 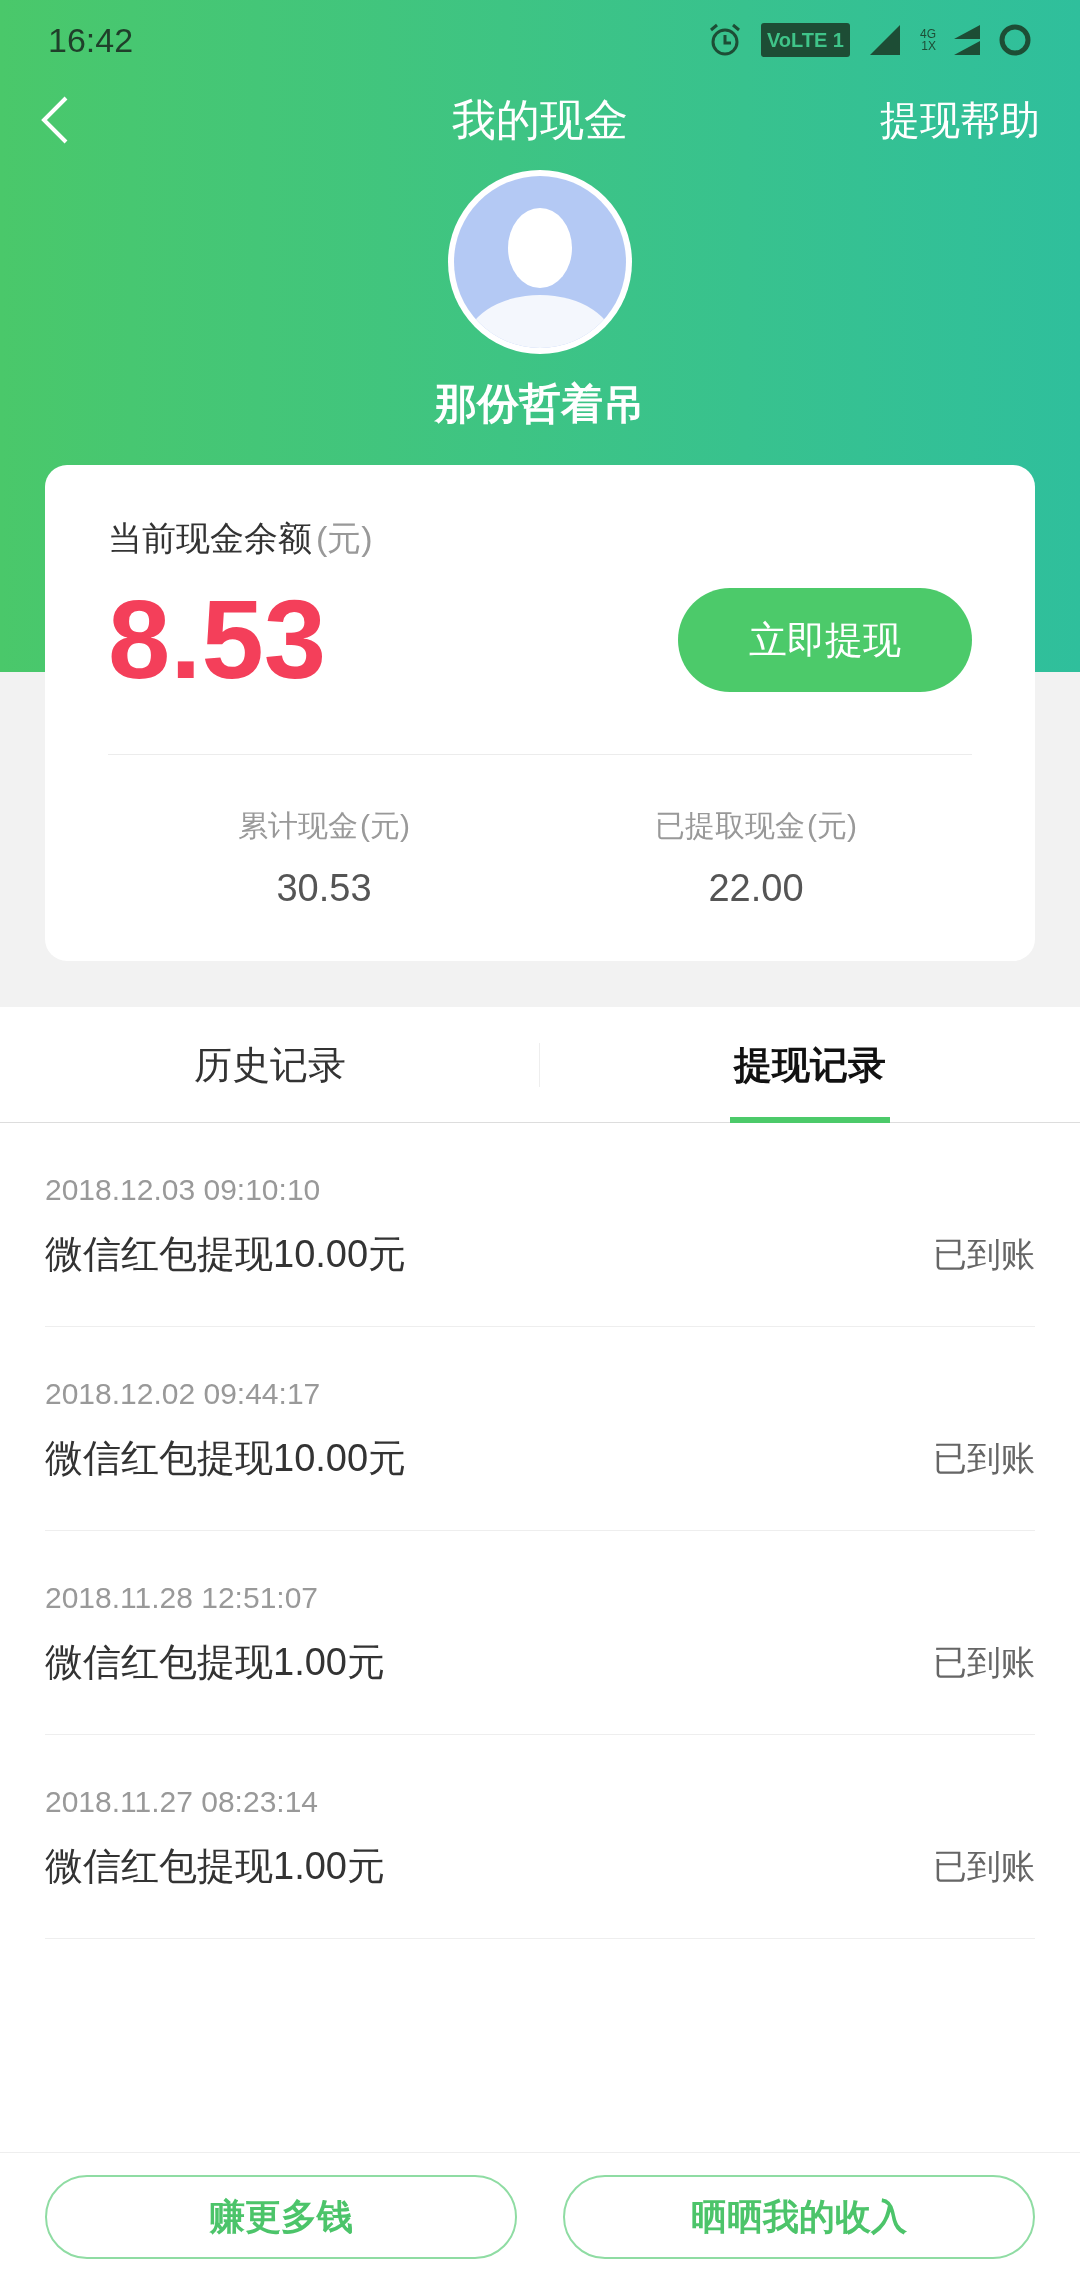 What do you see at coordinates (540, 120) in the screenshot?
I see `page-title: 我的现金` at bounding box center [540, 120].